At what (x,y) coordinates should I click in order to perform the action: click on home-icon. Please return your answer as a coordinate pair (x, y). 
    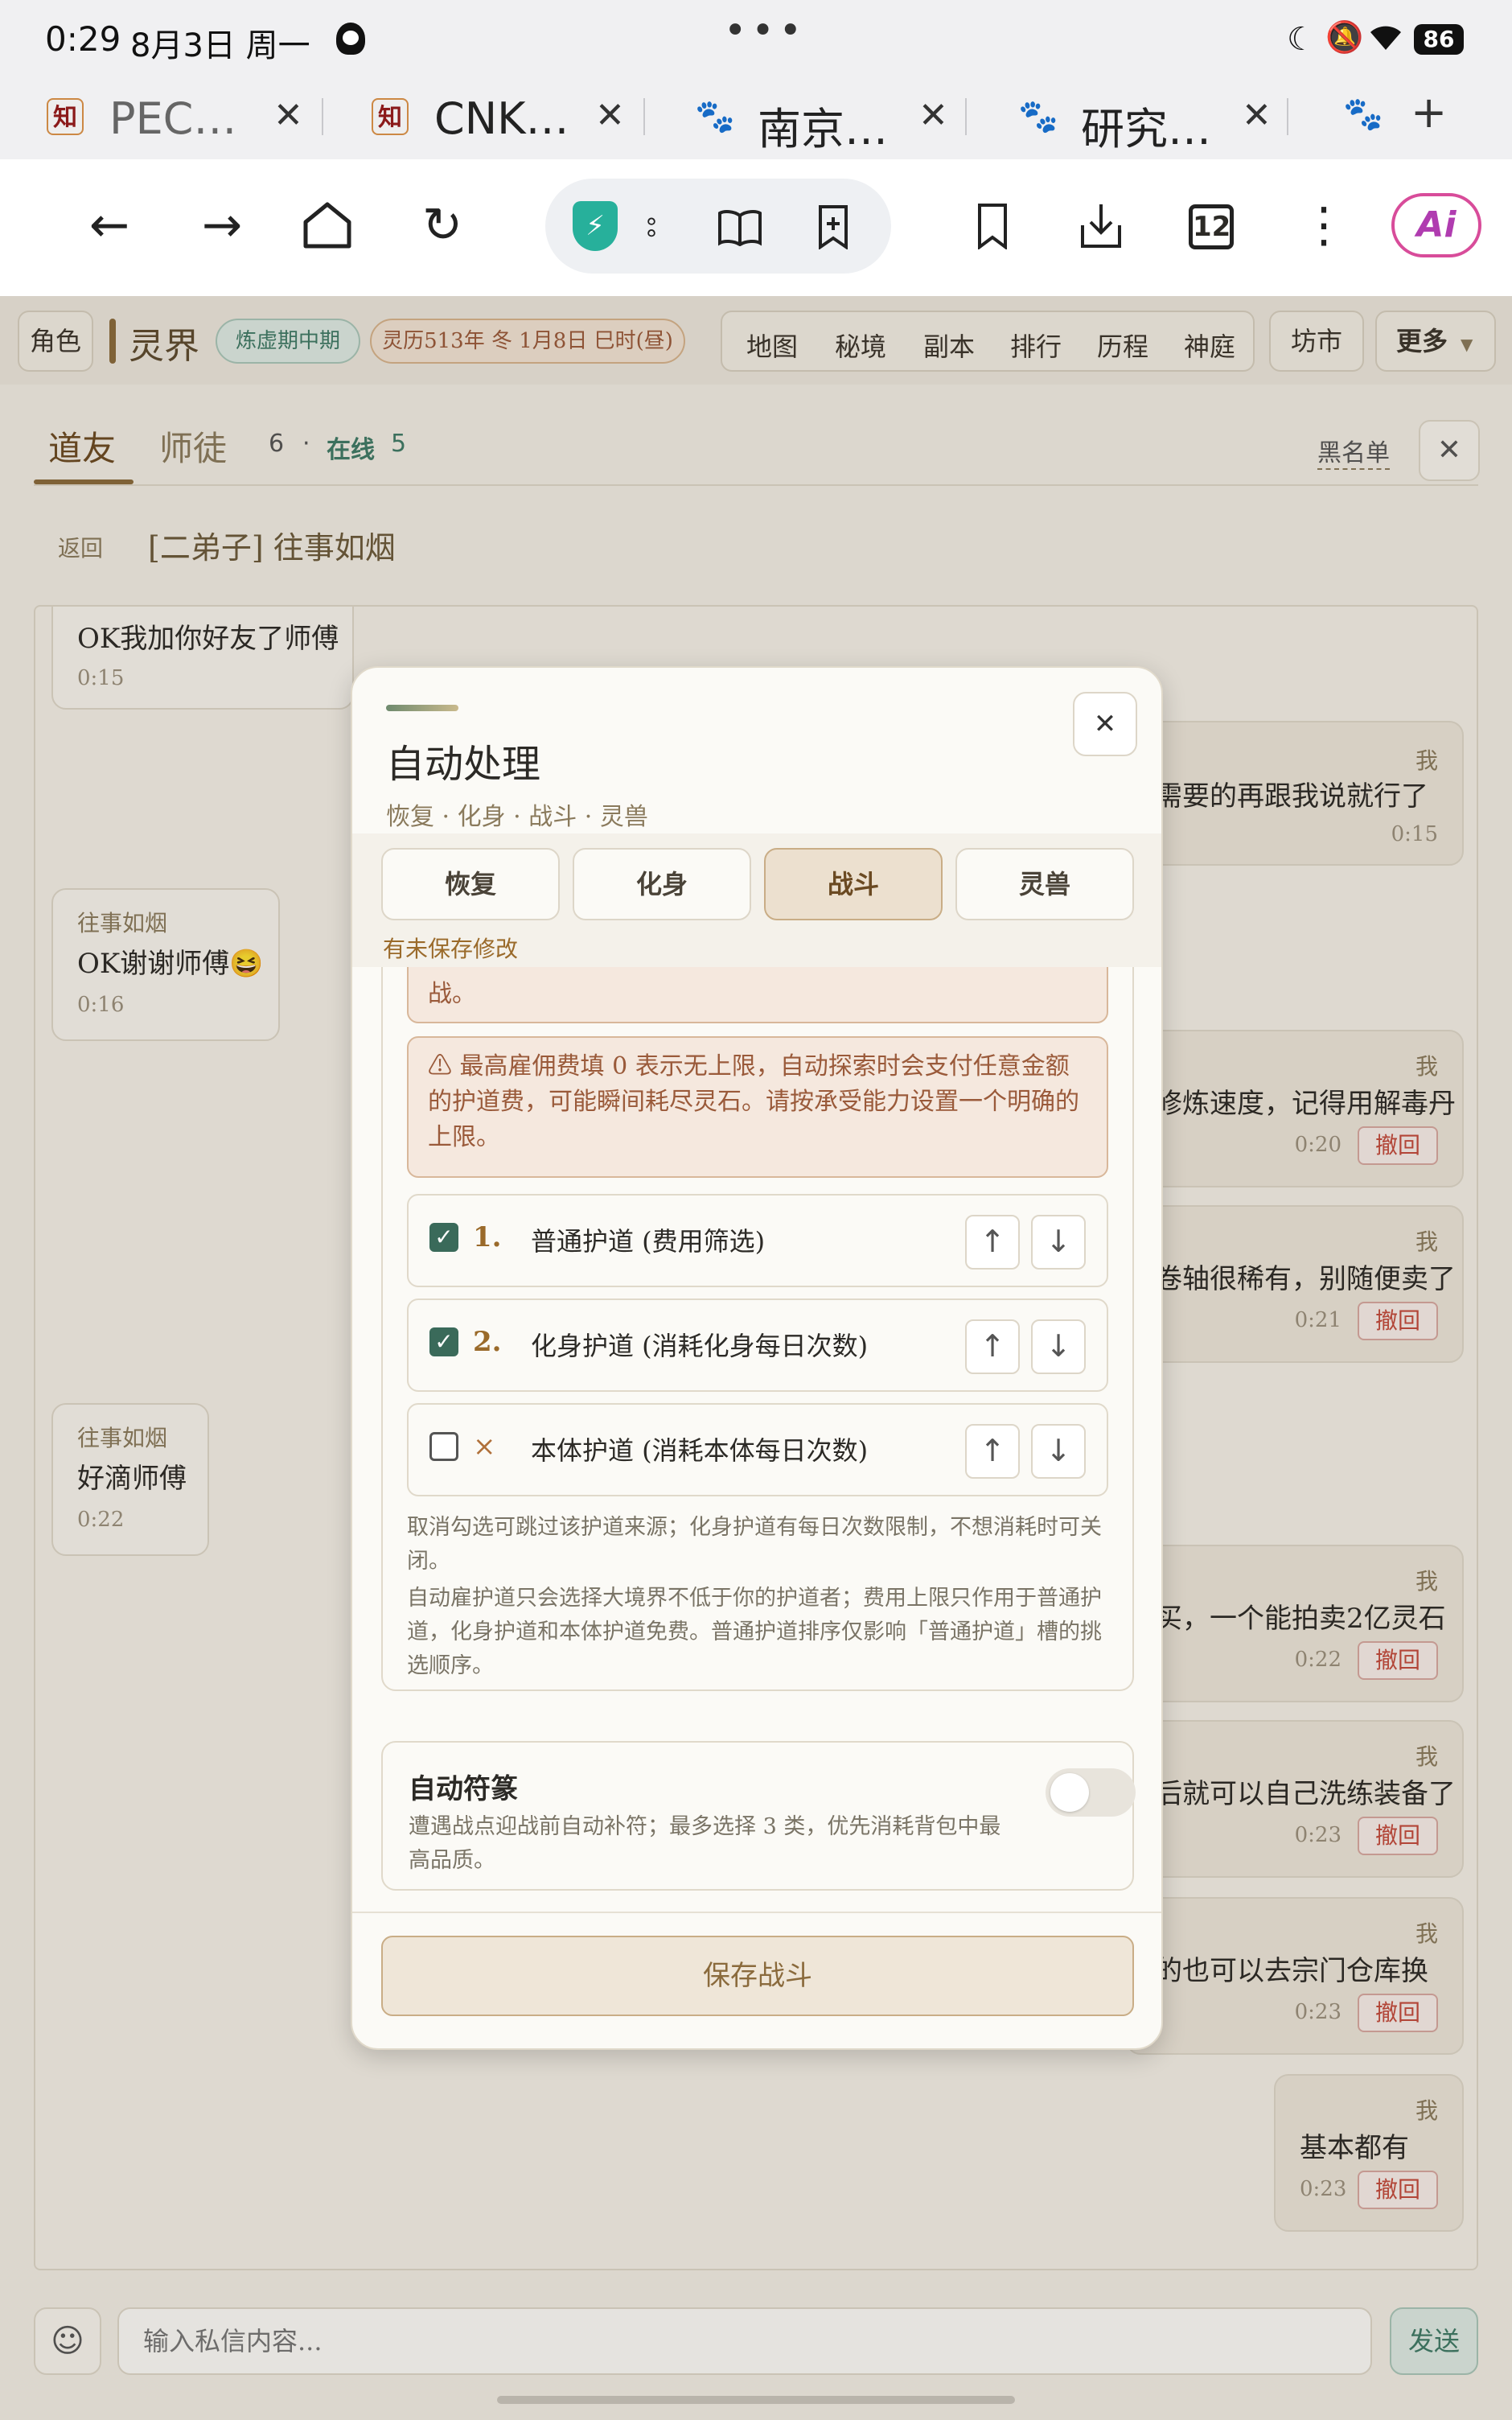
    Looking at the image, I should click on (327, 224).